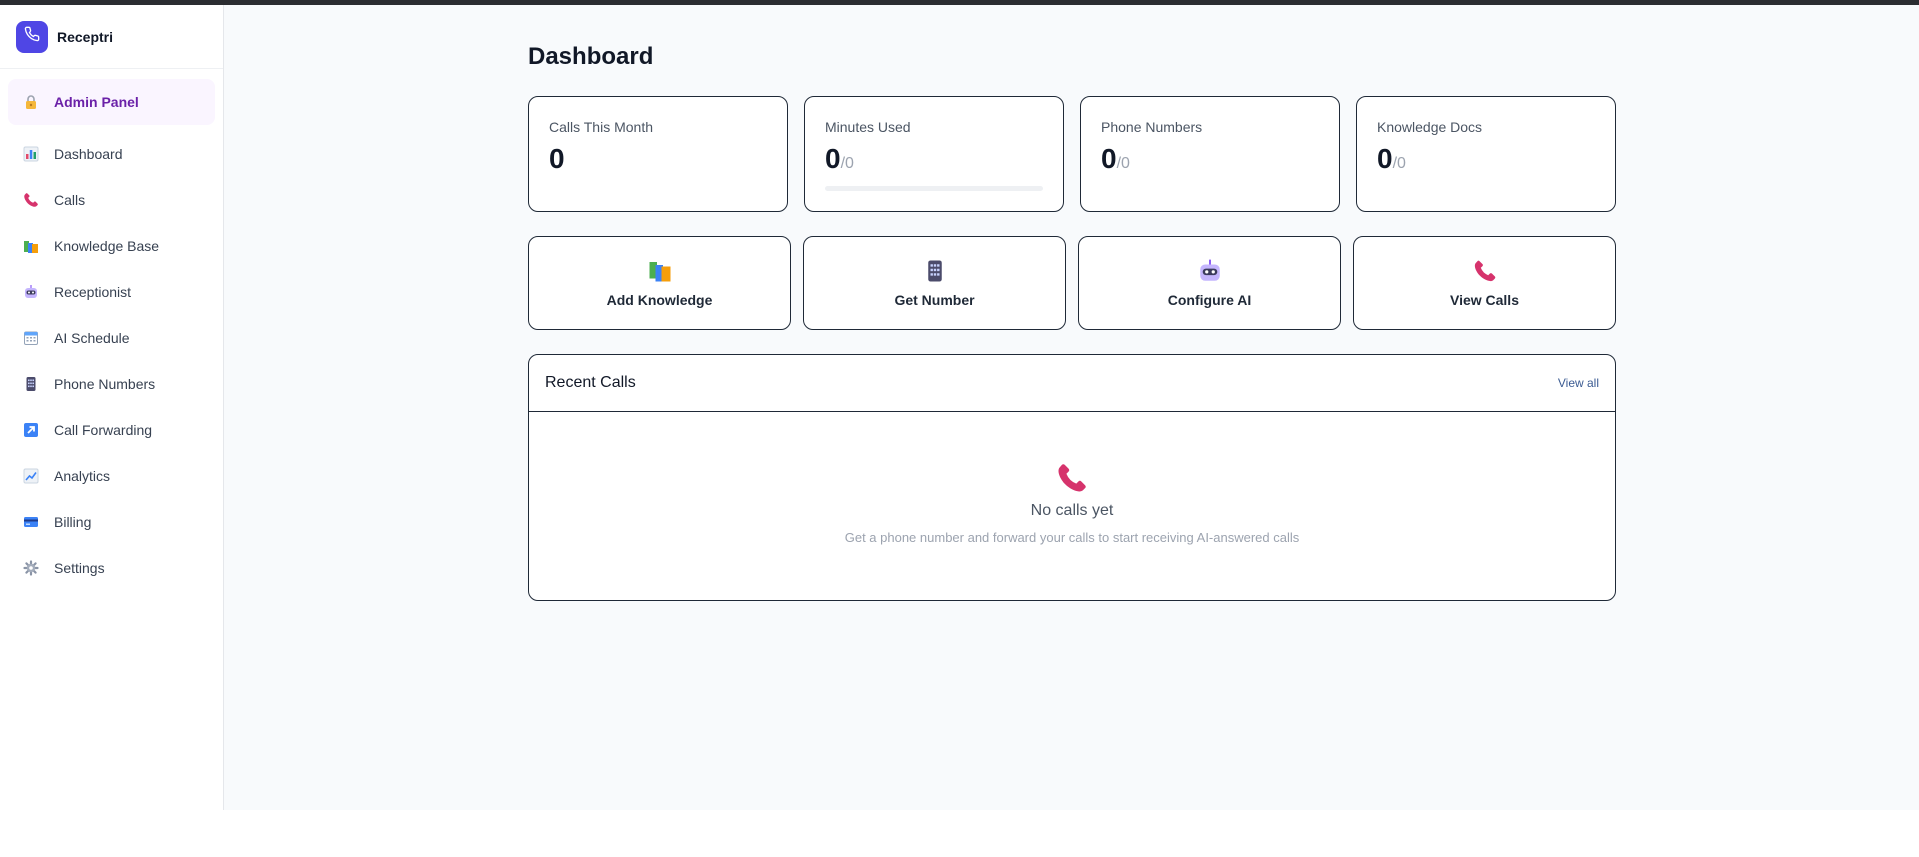 The width and height of the screenshot is (1919, 857). I want to click on sidebar-item-label: Settings, so click(79, 568).